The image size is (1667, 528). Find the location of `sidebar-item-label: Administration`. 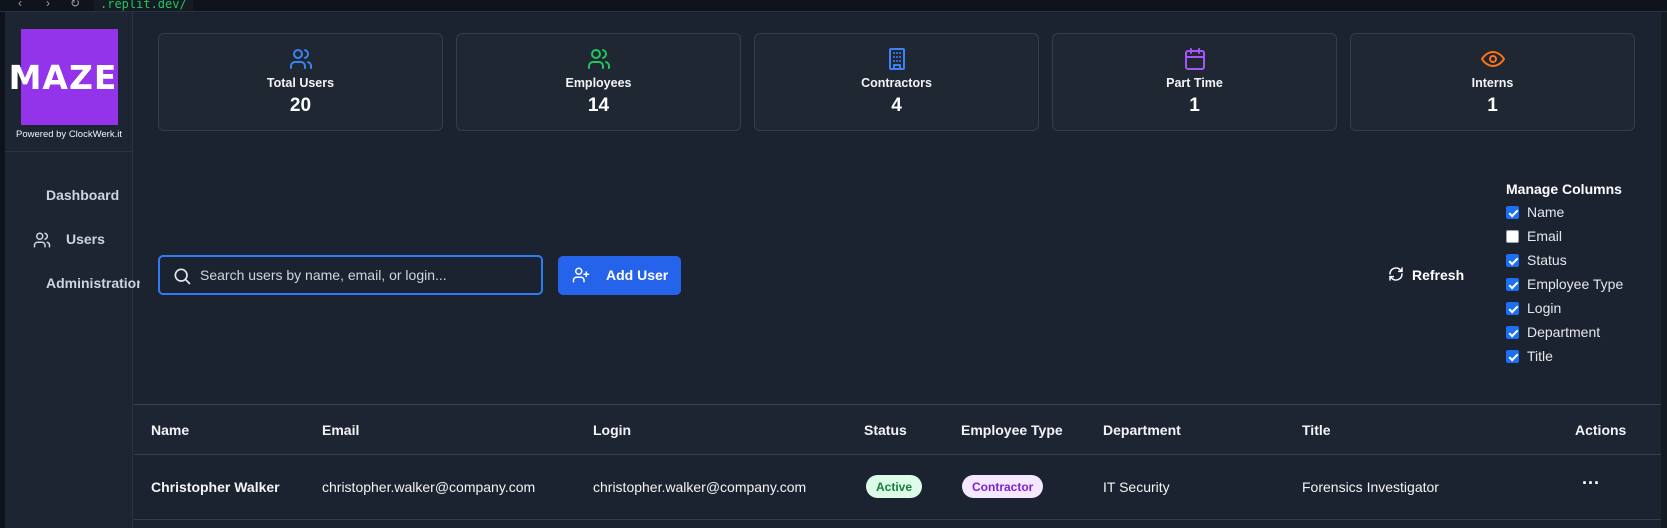

sidebar-item-label: Administration is located at coordinates (93, 283).